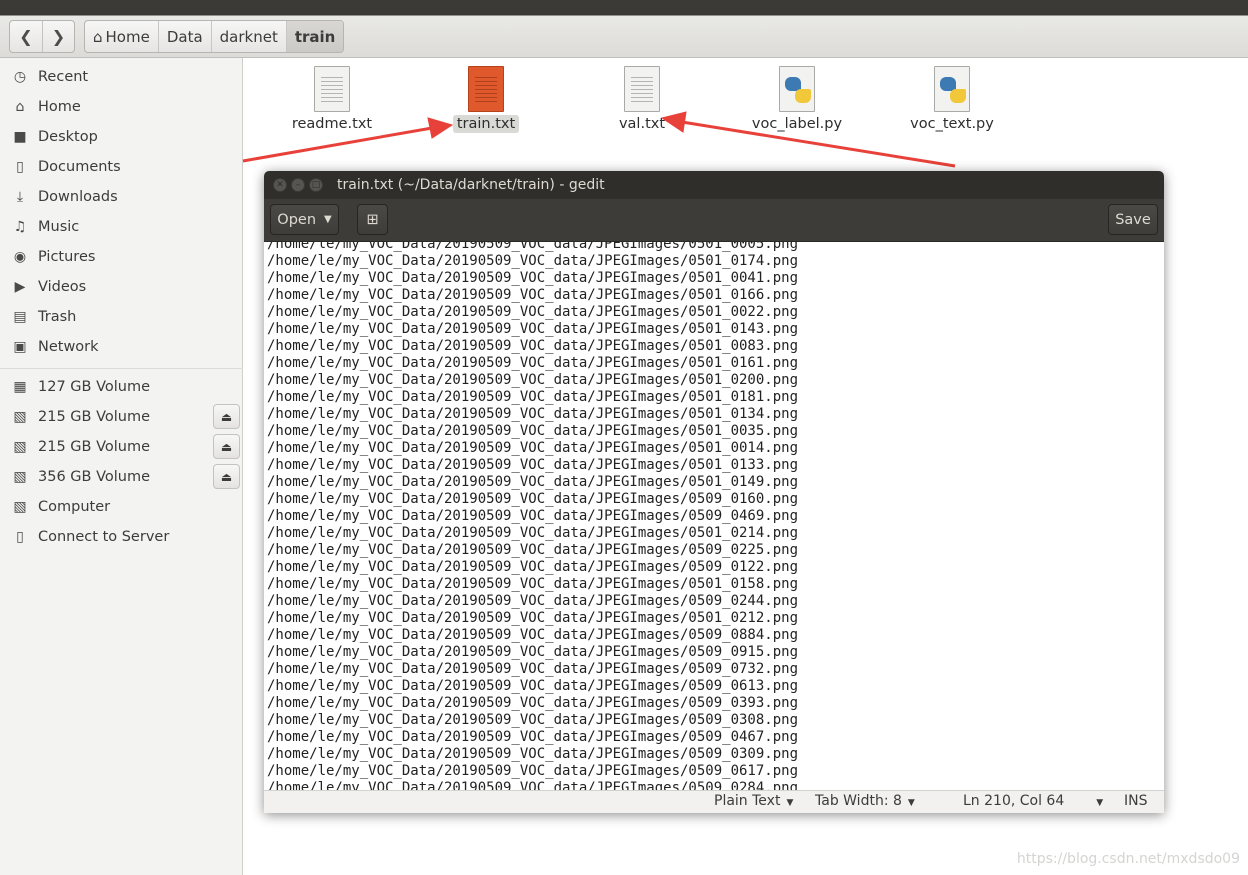 This screenshot has width=1248, height=875. What do you see at coordinates (121, 417) in the screenshot?
I see `sidebar-item-volume-215a: ▧ 215 GB Volume ⏏` at bounding box center [121, 417].